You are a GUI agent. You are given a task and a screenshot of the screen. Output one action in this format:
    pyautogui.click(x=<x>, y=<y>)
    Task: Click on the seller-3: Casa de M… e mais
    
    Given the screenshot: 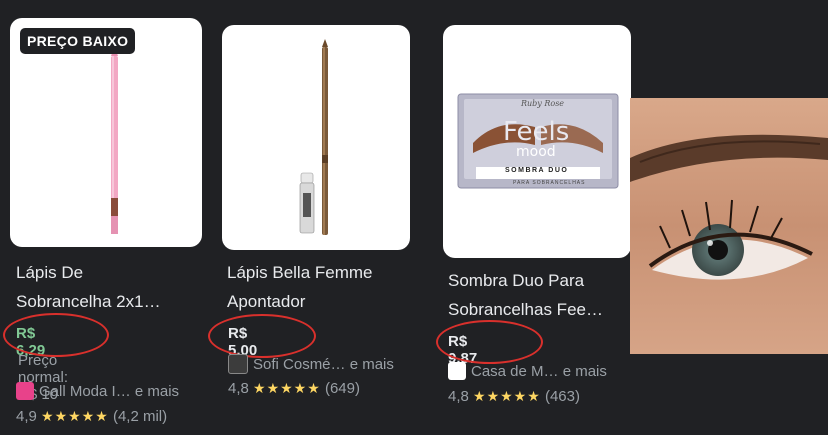 What is the action you would take?
    pyautogui.click(x=527, y=371)
    